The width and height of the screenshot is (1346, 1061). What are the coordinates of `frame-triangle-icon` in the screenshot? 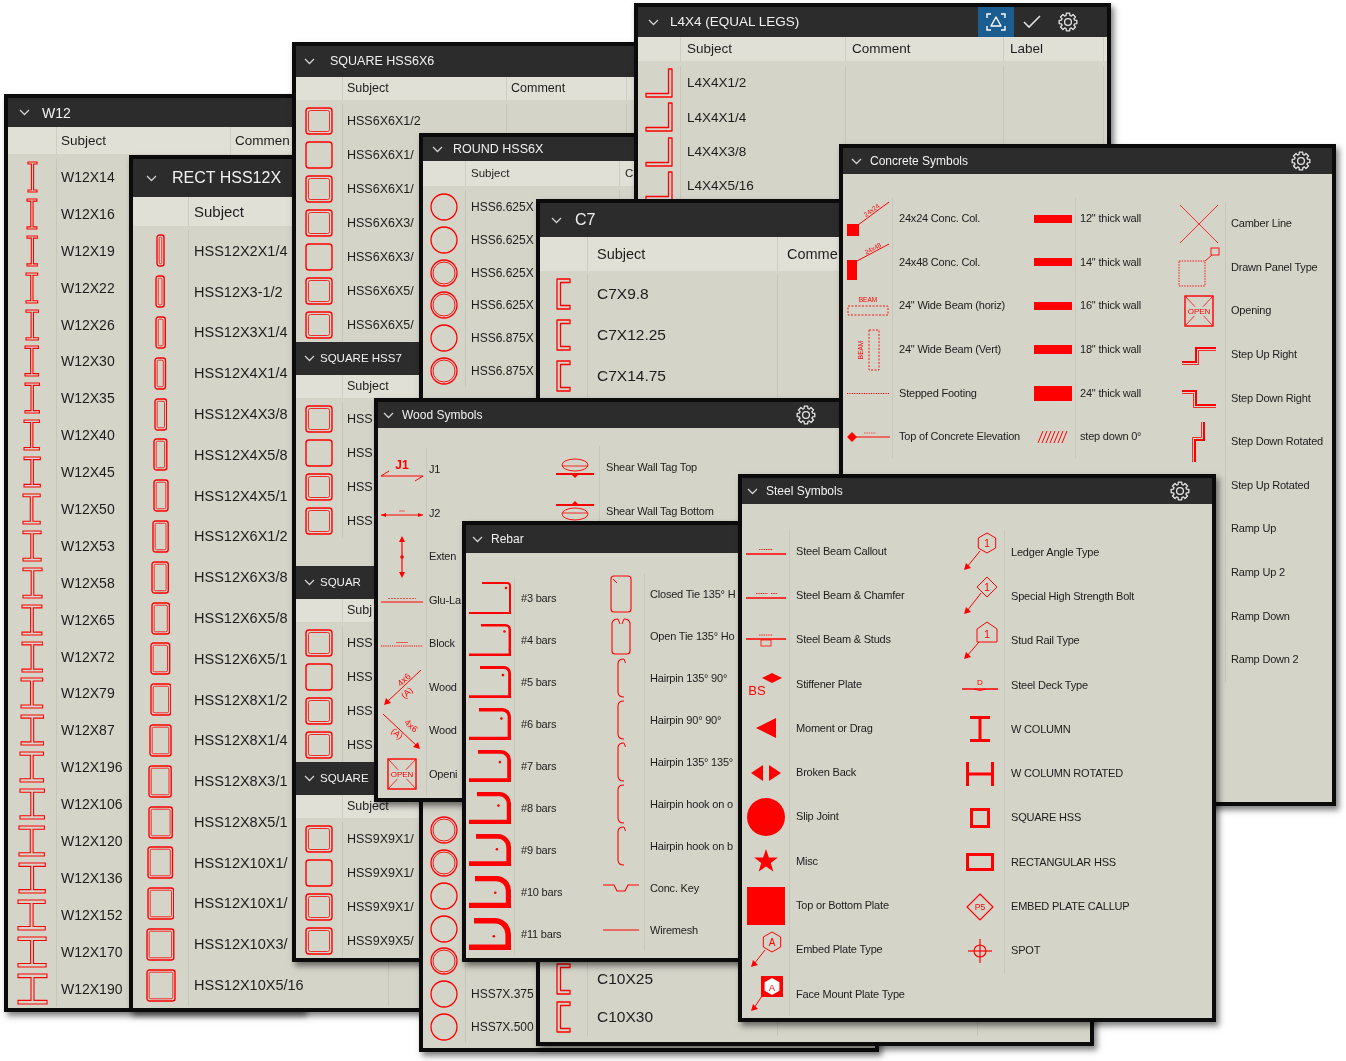 It's located at (996, 22).